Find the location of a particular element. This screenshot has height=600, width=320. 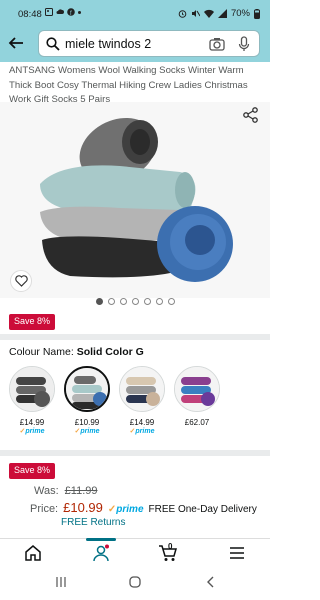

colour-swatch-3: £14.99 ✓prime is located at coordinates (142, 400).